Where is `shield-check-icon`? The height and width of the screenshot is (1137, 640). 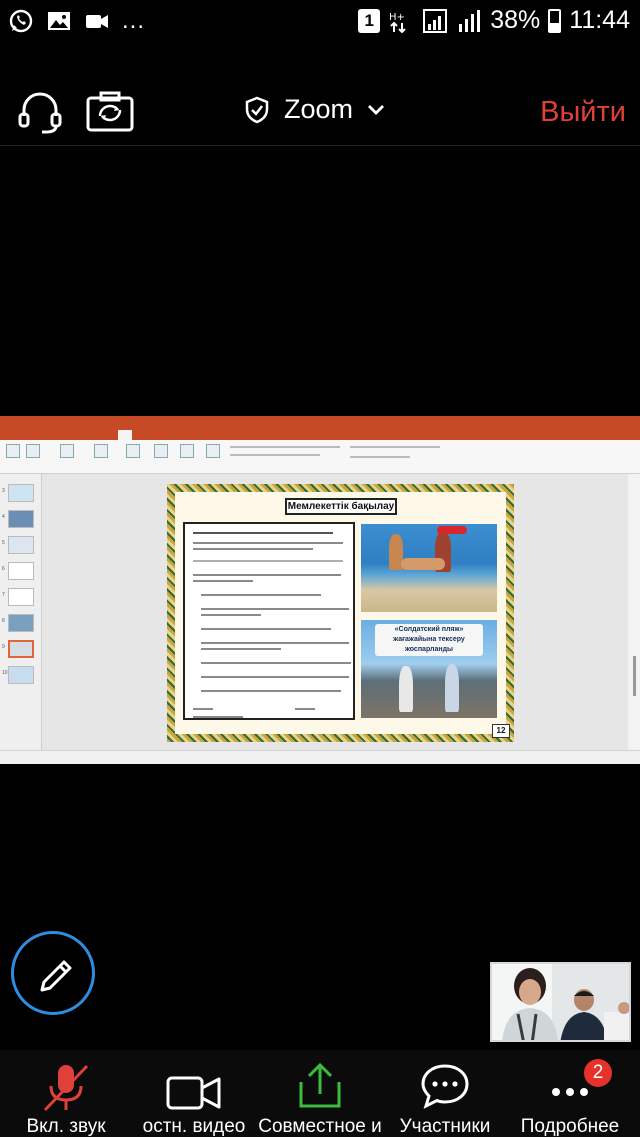
shield-check-icon is located at coordinates (257, 109).